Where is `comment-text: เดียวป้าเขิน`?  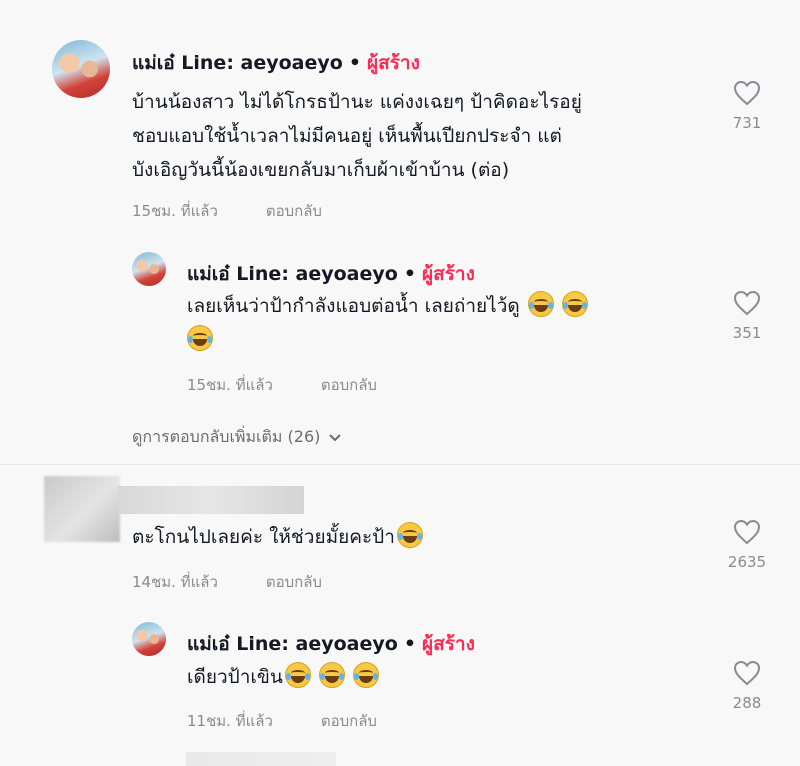
comment-text: เดียวป้าเขิน is located at coordinates (283, 677).